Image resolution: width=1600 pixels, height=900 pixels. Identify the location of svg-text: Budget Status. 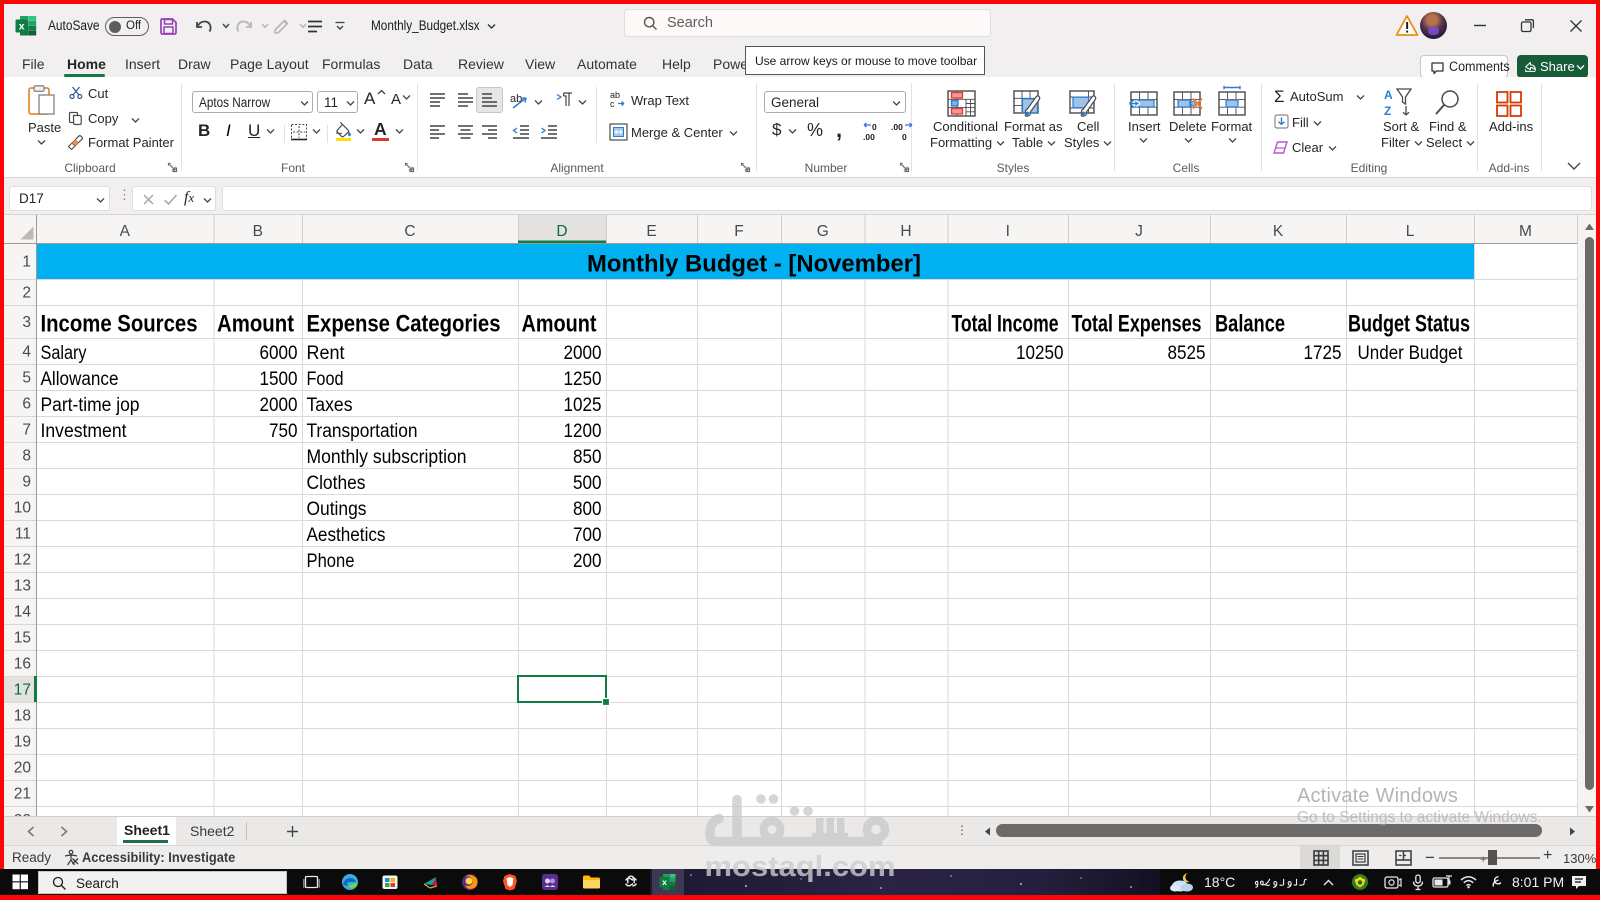
(1409, 324).